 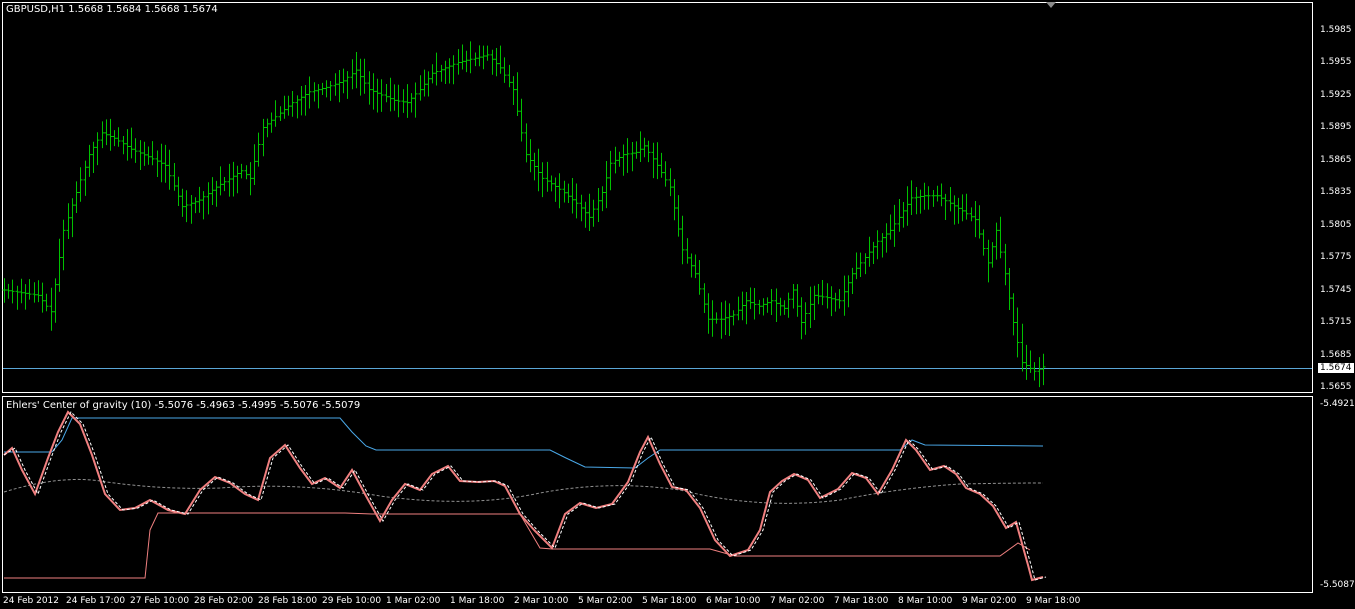 I want to click on time-label: 7 Mar 02:00, so click(x=797, y=601).